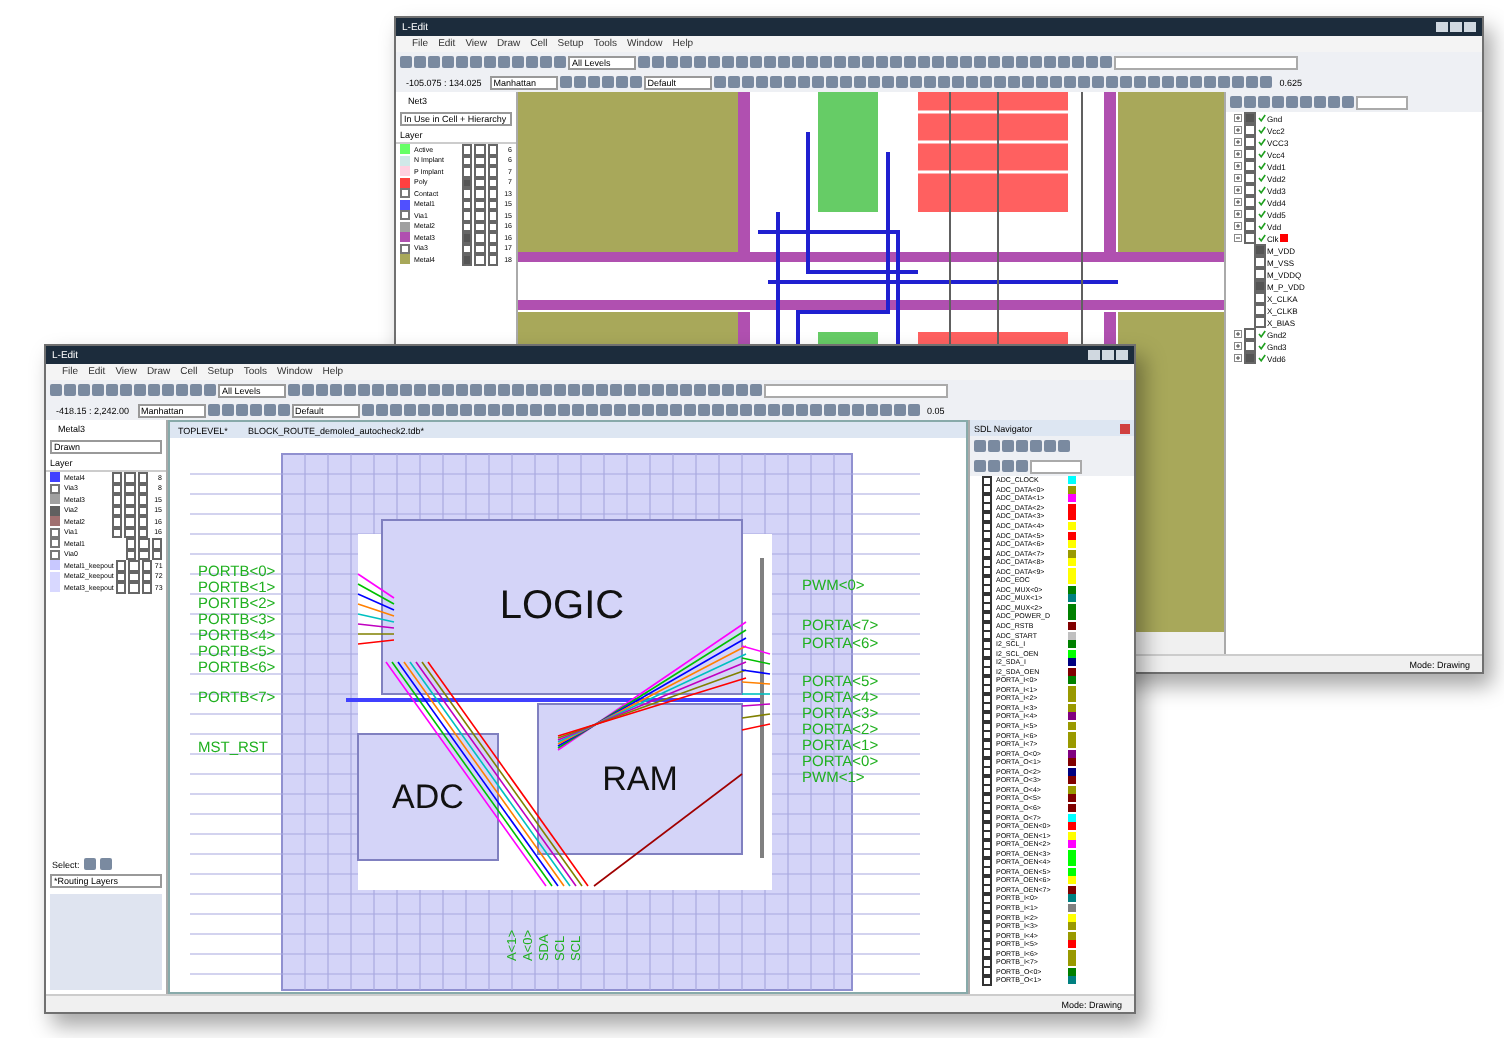  Describe the element at coordinates (428, 797) in the screenshot. I see `block-label: ADC` at that location.